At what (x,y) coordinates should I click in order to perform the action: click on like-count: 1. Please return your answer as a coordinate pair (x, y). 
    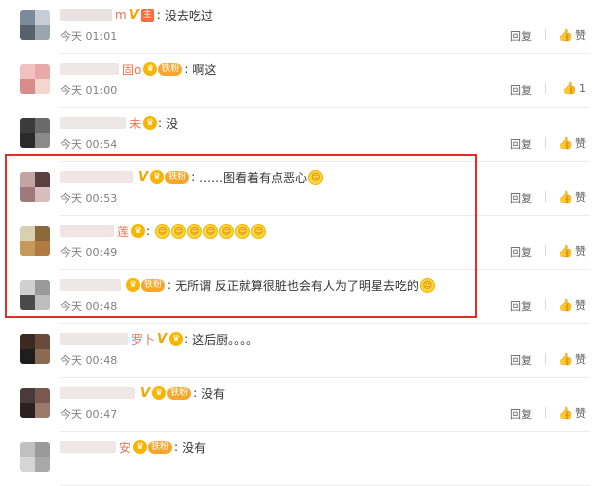
    Looking at the image, I should click on (582, 88).